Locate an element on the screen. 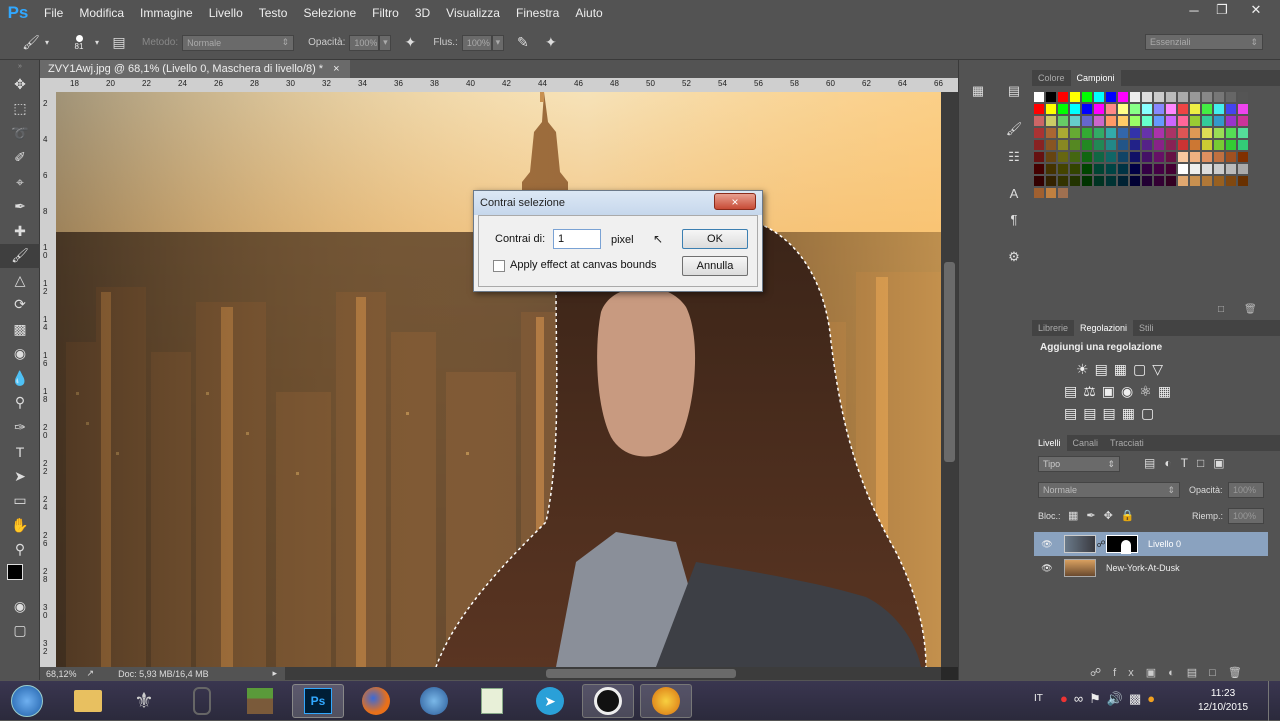 This screenshot has width=1280, height=721. explorer-taskbar-button is located at coordinates (88, 701).